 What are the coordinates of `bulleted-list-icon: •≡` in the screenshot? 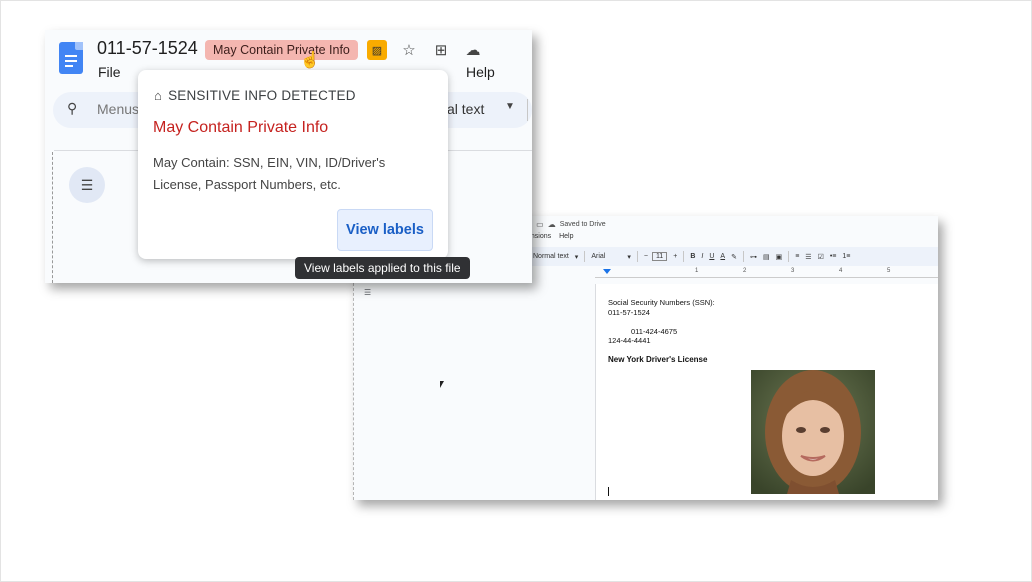 It's located at (833, 256).